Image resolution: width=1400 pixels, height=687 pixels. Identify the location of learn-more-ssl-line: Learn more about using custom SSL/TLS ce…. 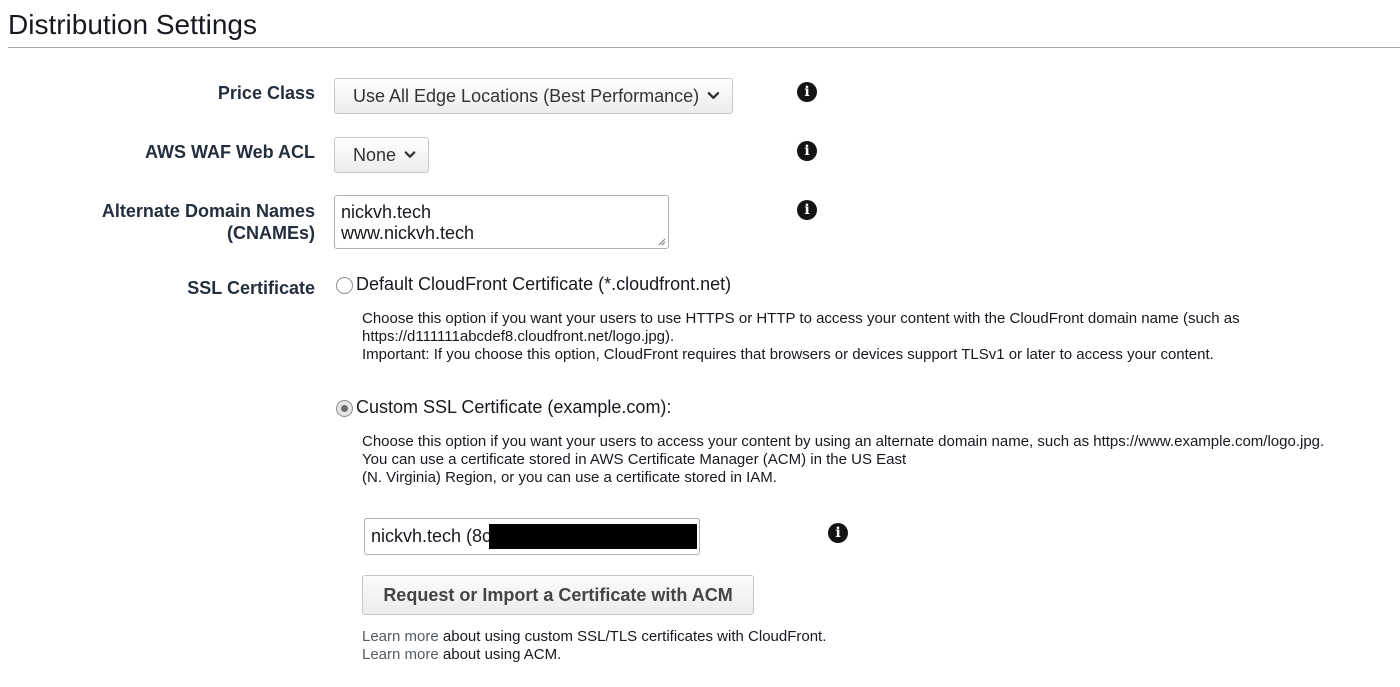
(594, 637).